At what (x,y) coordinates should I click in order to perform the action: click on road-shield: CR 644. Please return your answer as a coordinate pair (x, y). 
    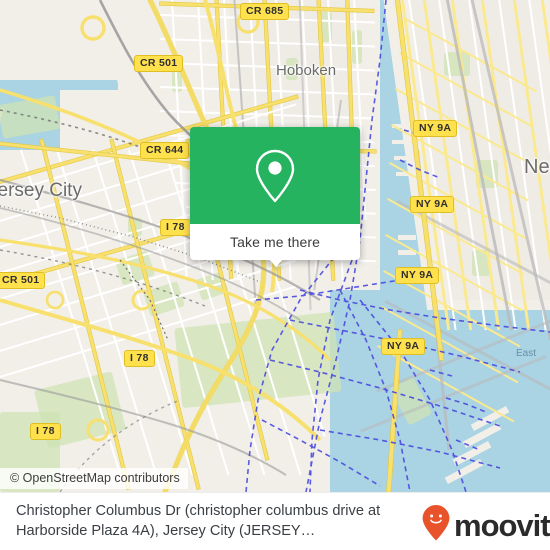
    Looking at the image, I should click on (165, 150).